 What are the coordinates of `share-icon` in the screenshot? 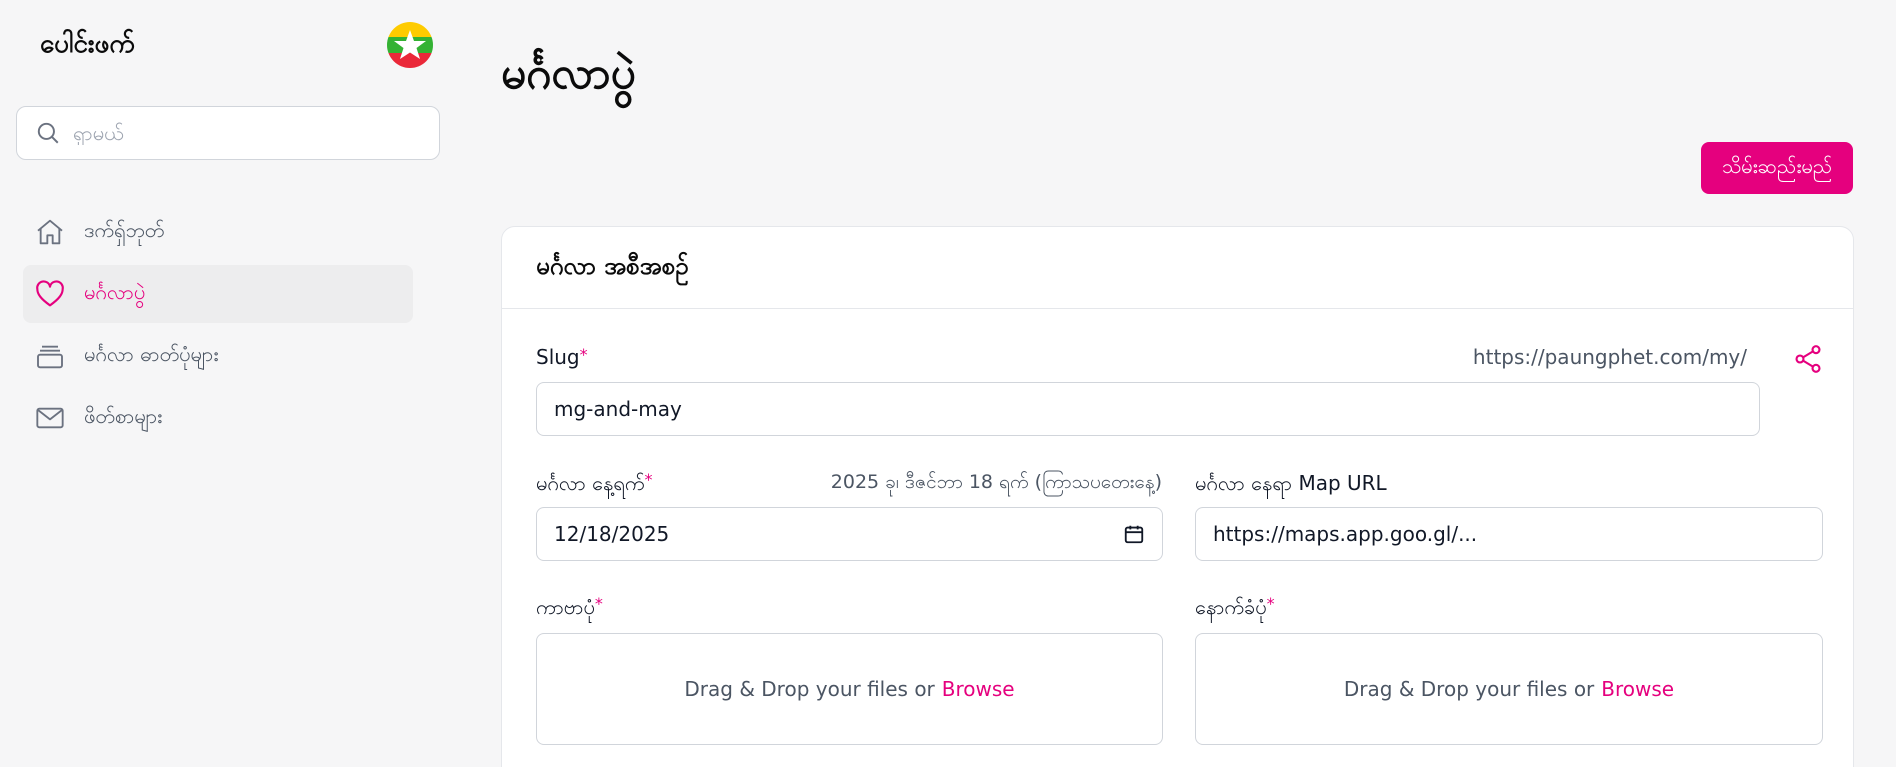 It's located at (1808, 359).